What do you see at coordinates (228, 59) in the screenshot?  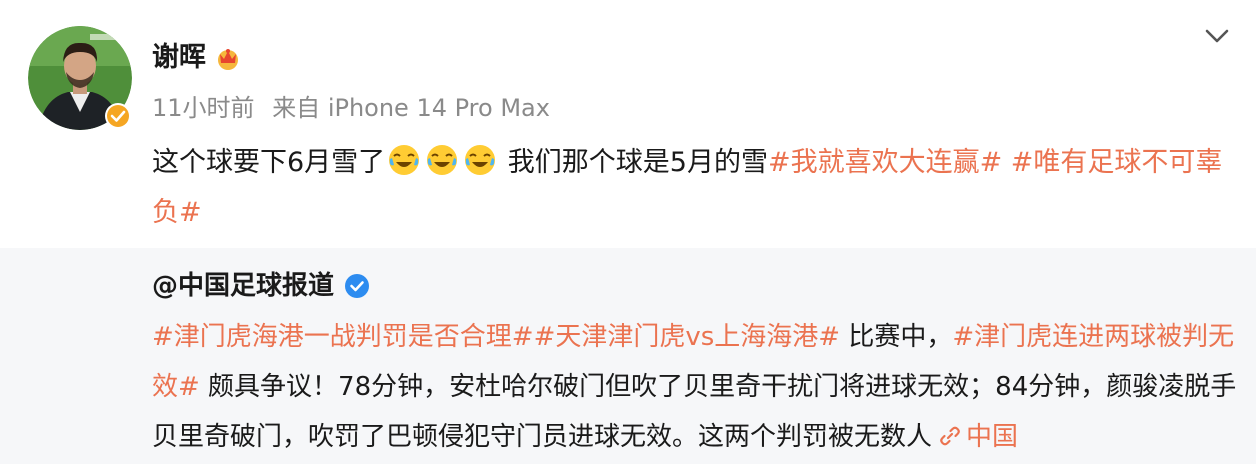 I see `crown-icon` at bounding box center [228, 59].